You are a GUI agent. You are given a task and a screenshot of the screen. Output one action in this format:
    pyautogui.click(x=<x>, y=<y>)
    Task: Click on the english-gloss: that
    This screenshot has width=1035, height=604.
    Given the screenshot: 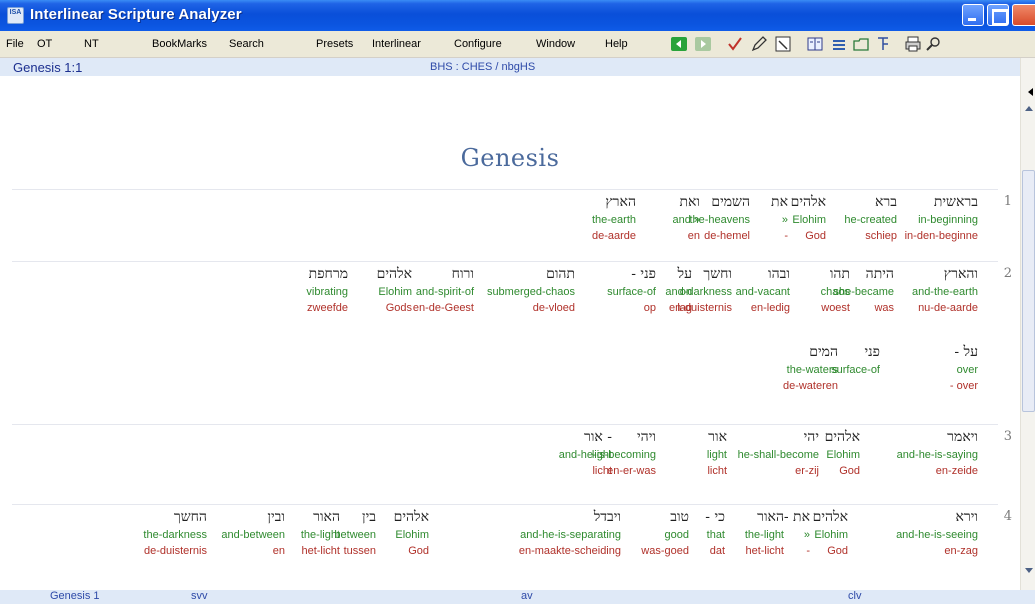 What is the action you would take?
    pyautogui.click(x=715, y=535)
    